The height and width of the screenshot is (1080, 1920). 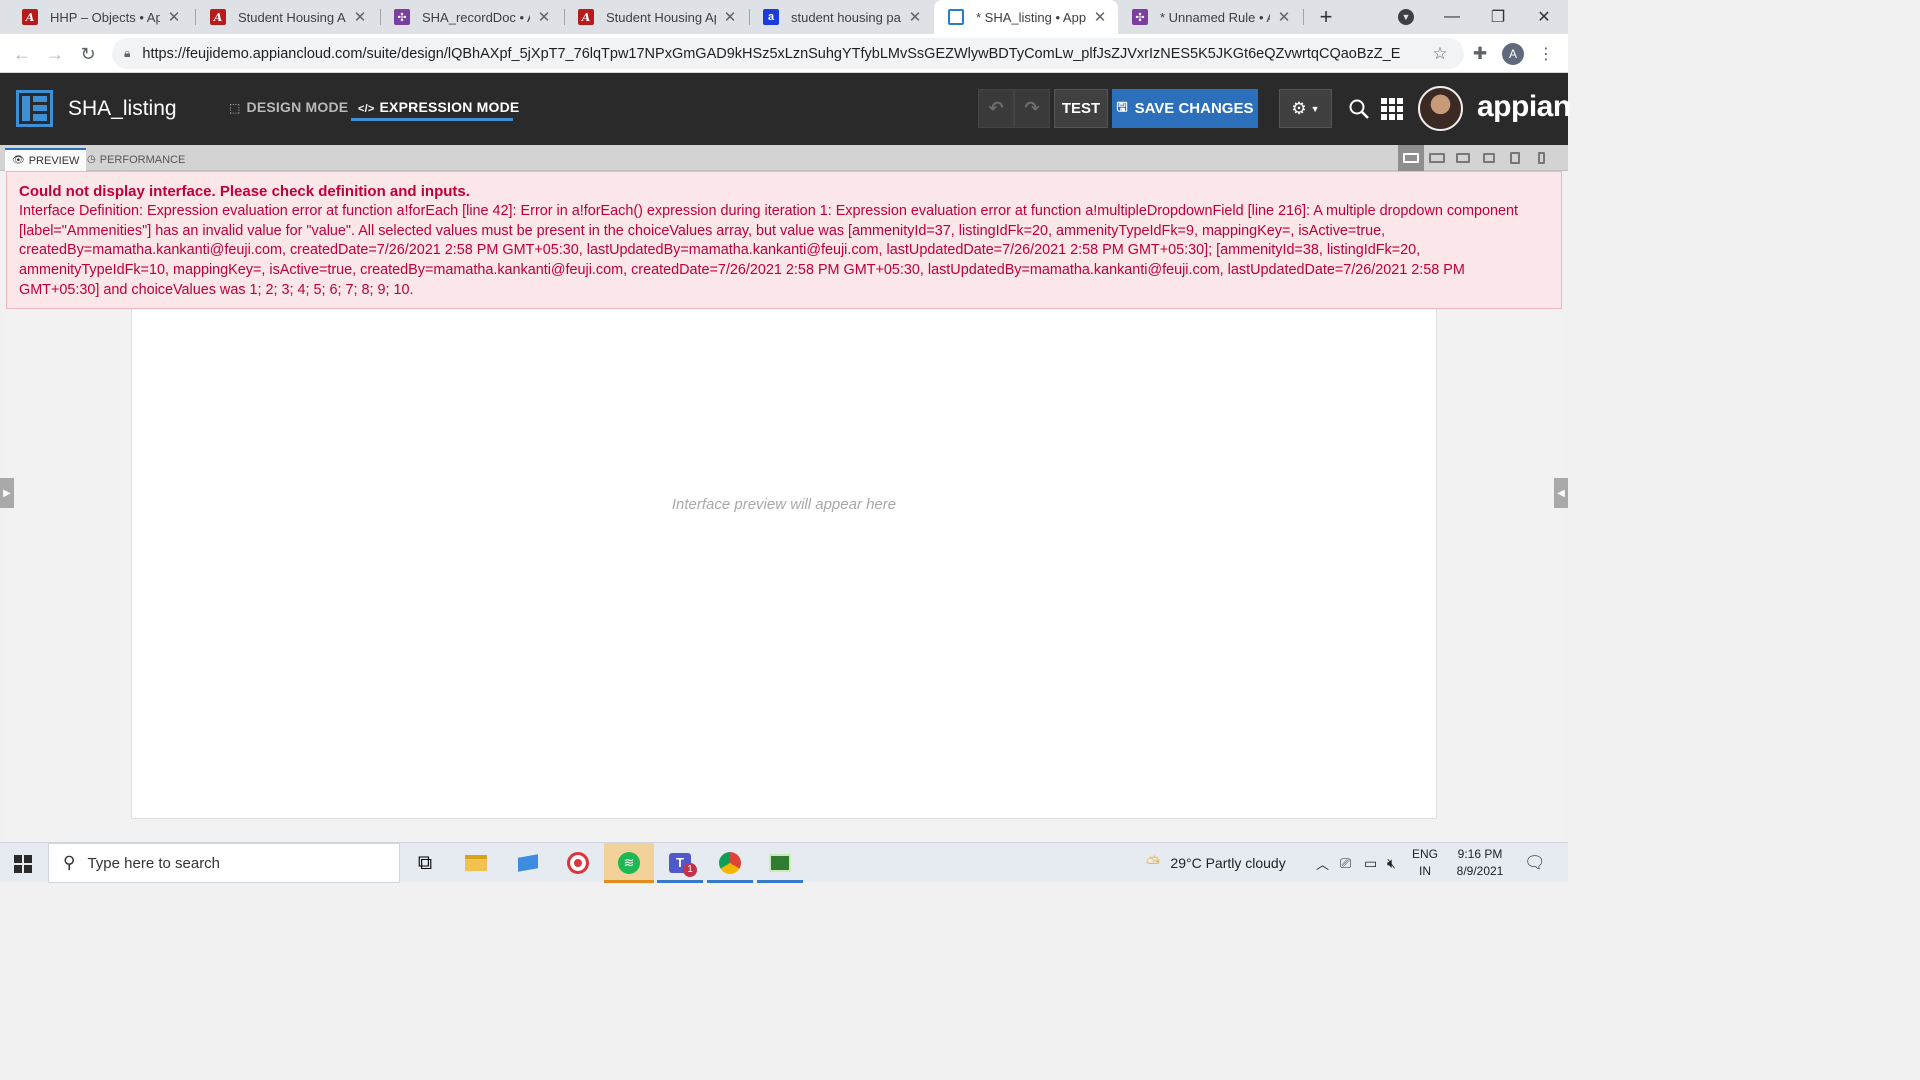 I want to click on appian-a-icon: A, so click(x=218, y=17).